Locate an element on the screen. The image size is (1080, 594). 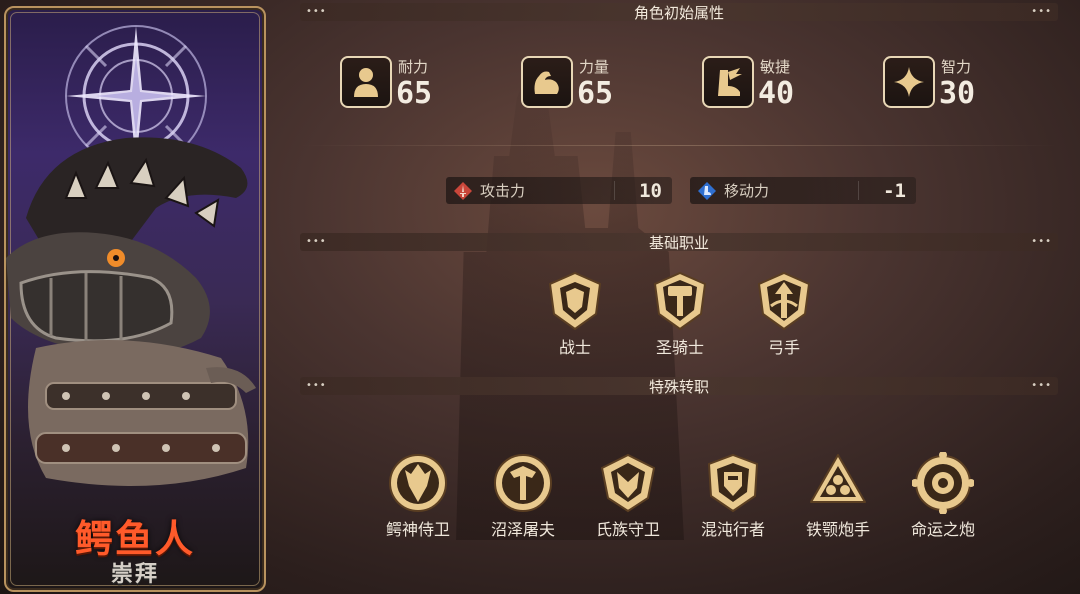
fate-cannon-crest-icon is located at coordinates (943, 483).